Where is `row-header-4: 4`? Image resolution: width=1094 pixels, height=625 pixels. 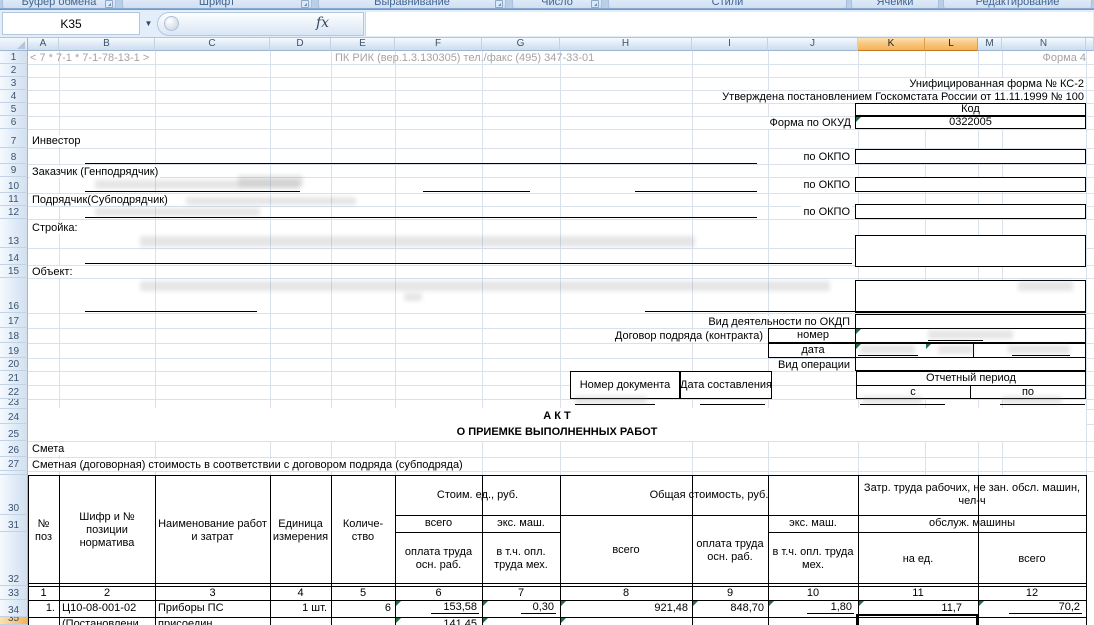 row-header-4: 4 is located at coordinates (14, 96).